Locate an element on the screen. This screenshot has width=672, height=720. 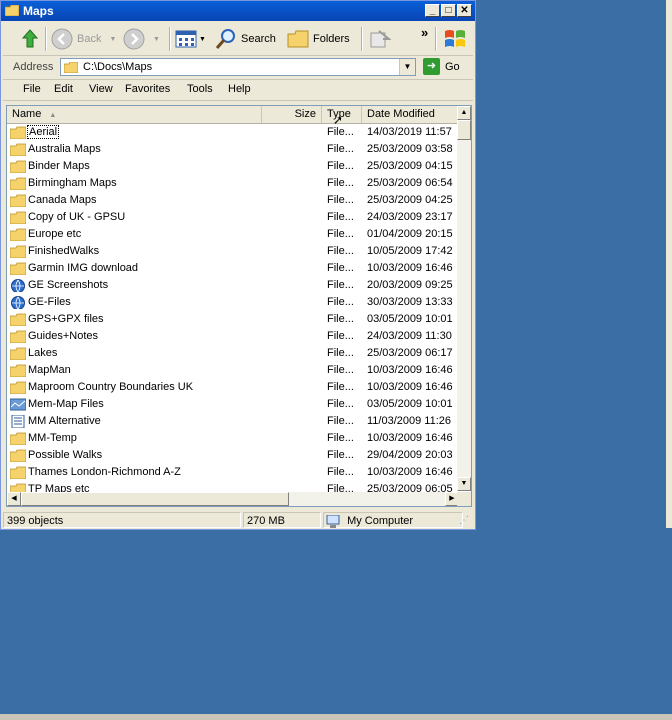
close-button: ✕ is located at coordinates (464, 10).